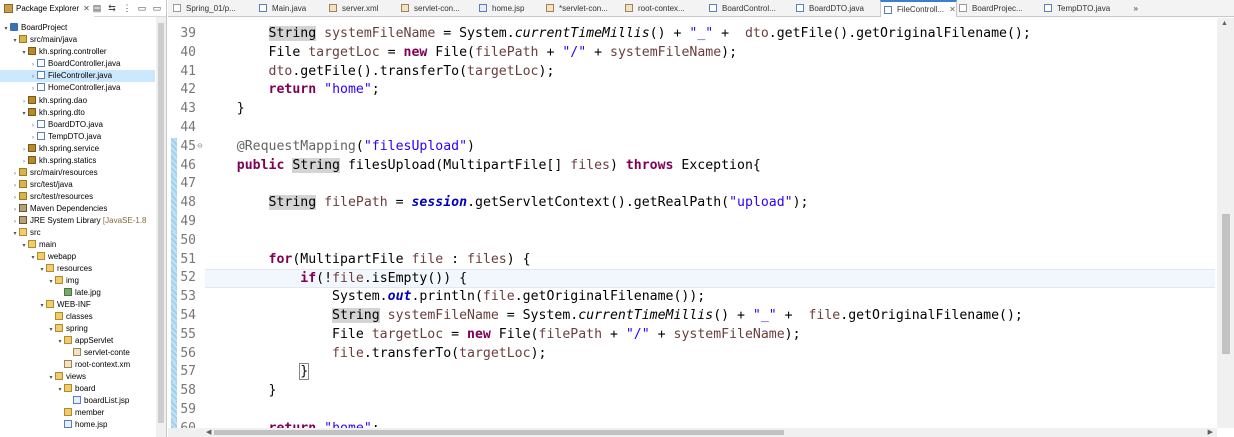  I want to click on horizontal-scrollbar: ◀ ▶, so click(692, 432).